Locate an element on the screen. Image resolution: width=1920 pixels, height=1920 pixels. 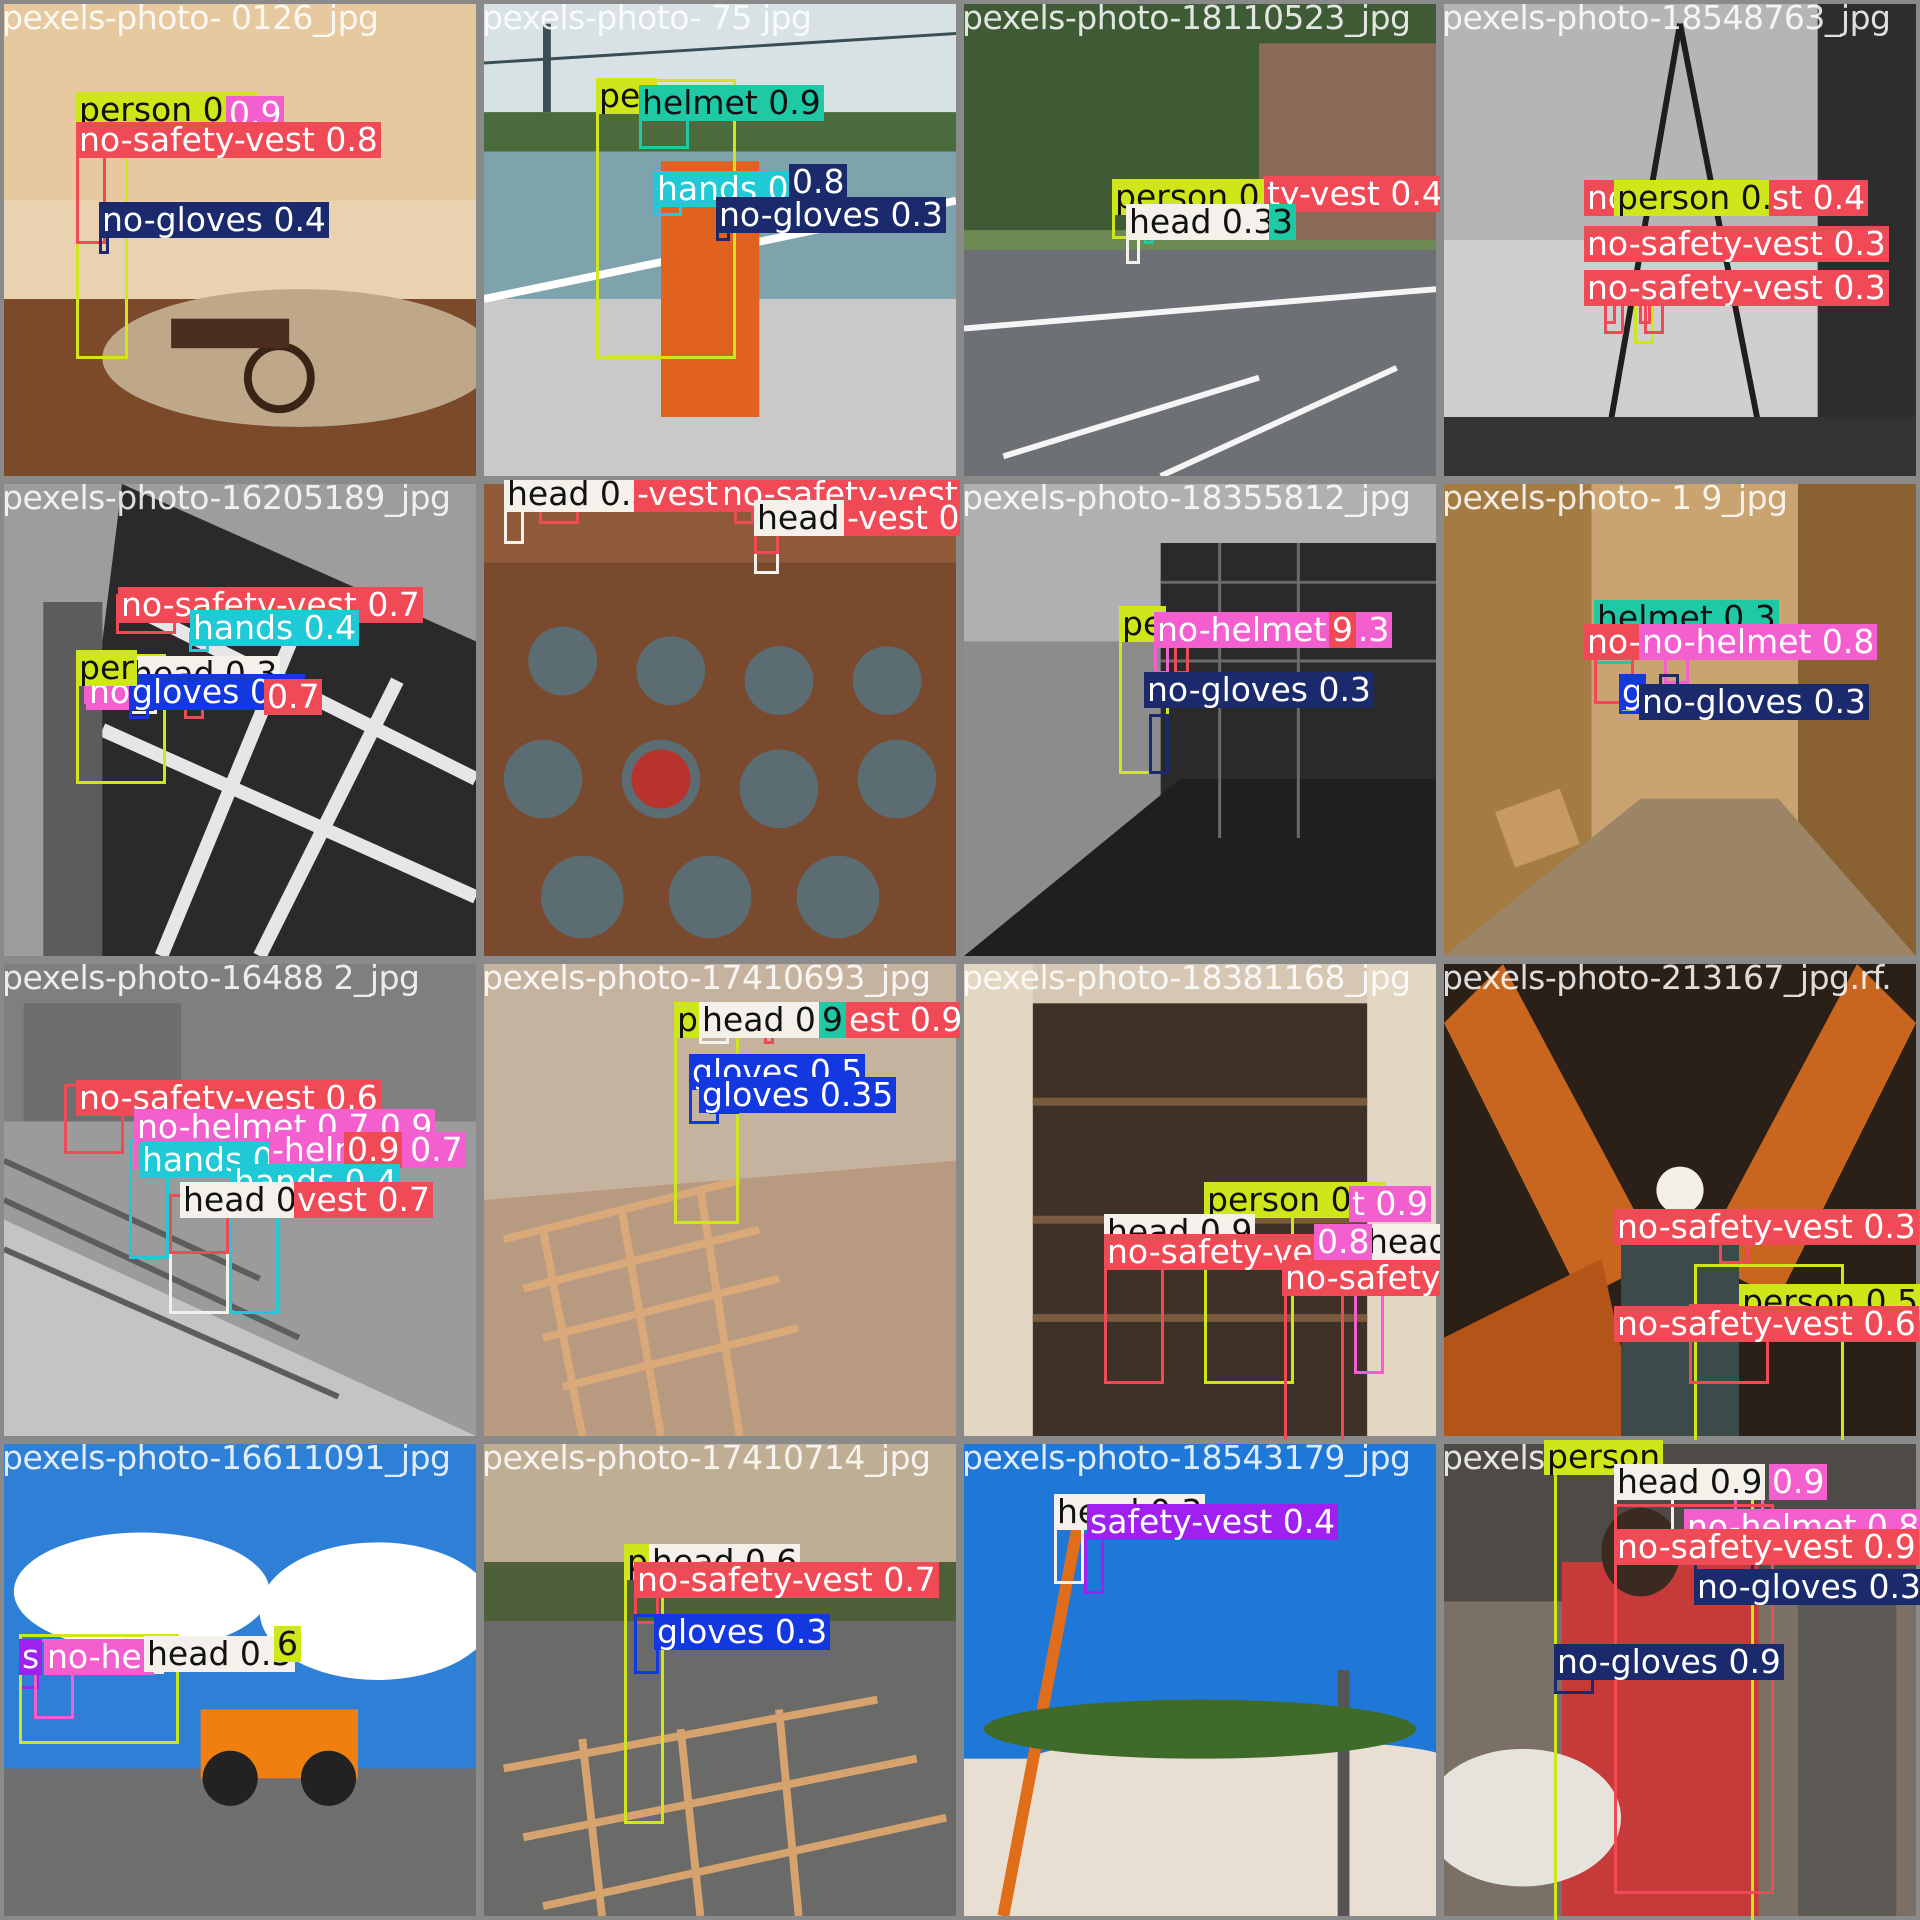
bbox-label-helmet: 9 is located at coordinates (832, 1020).